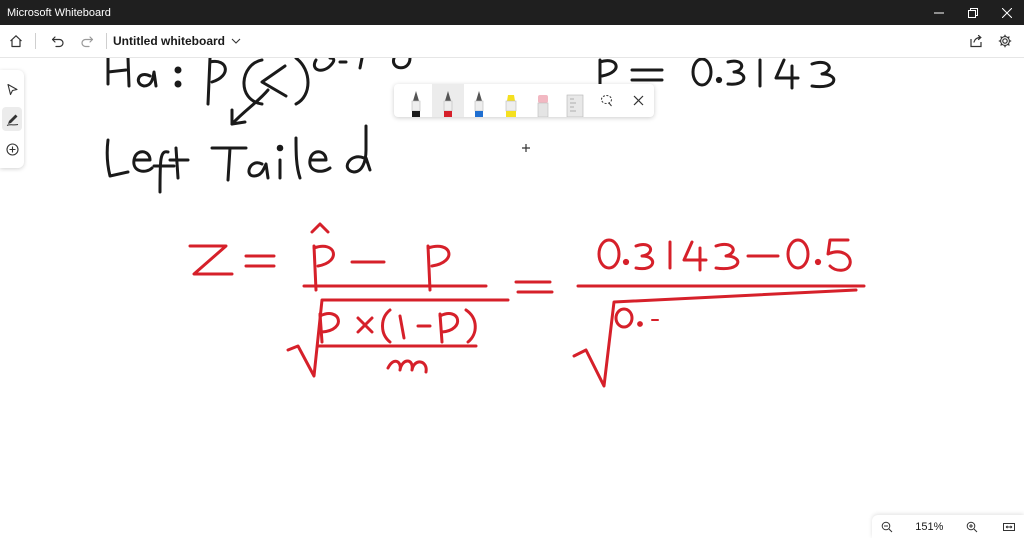 Image resolution: width=1024 pixels, height=538 pixels. What do you see at coordinates (1007, 12) in the screenshot?
I see `close-window-button` at bounding box center [1007, 12].